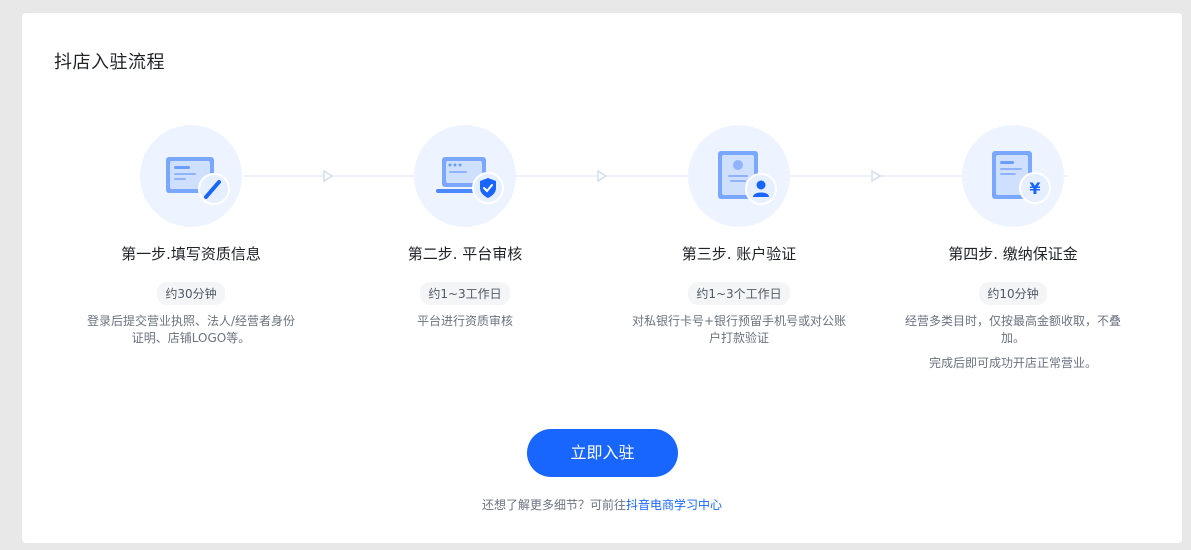  What do you see at coordinates (1012, 363) in the screenshot?
I see `step-description-extra: 完成后即可成功开店正常营业。` at bounding box center [1012, 363].